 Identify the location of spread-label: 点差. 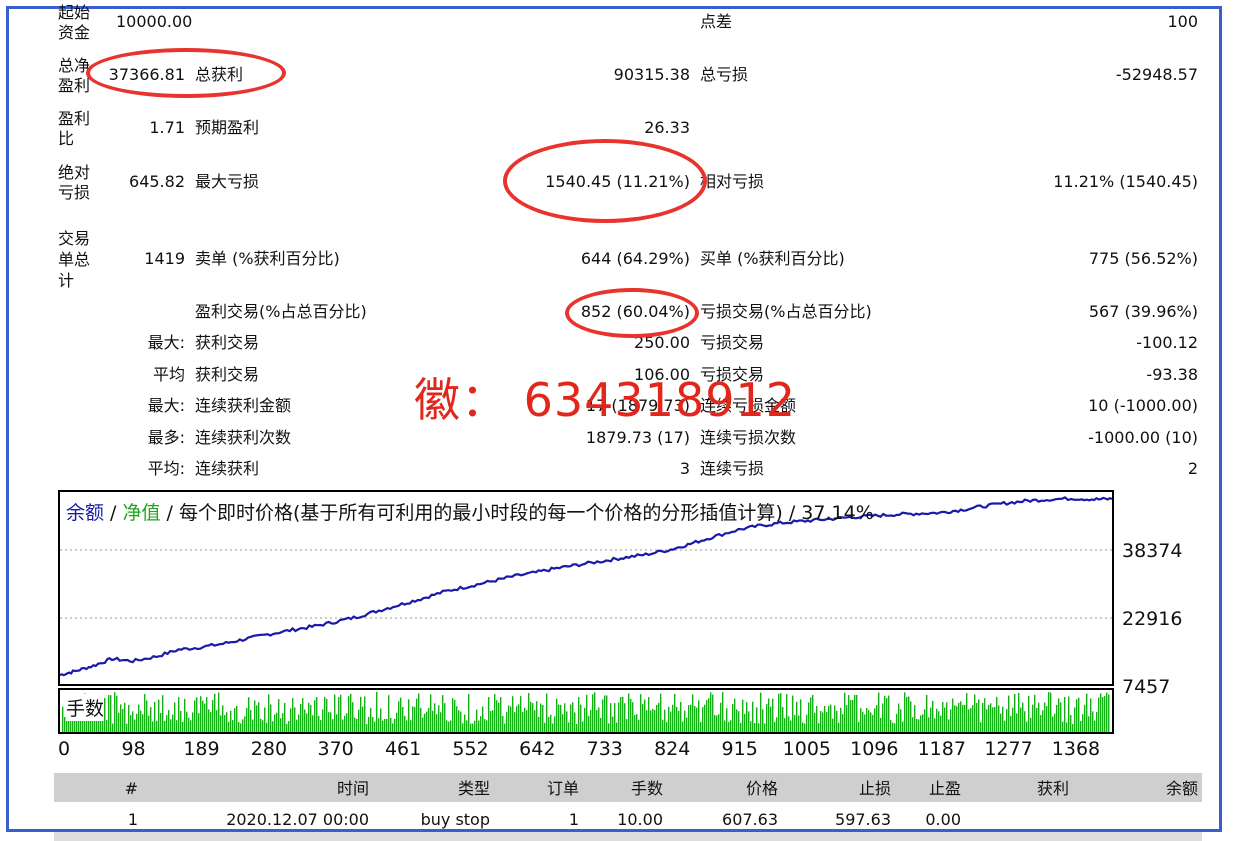
(716, 21).